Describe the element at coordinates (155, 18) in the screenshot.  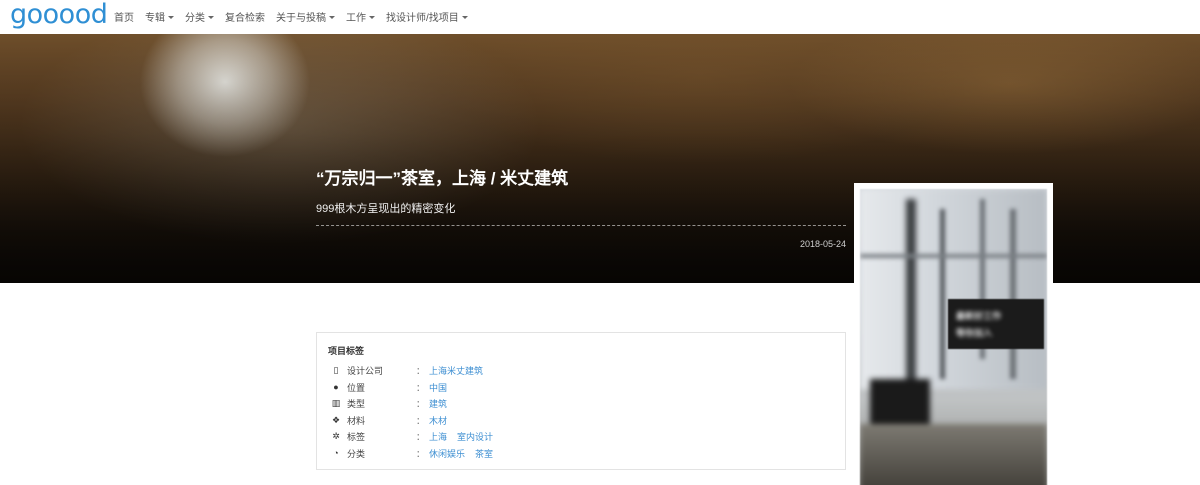
I see `nav-item-label: 专辑` at that location.